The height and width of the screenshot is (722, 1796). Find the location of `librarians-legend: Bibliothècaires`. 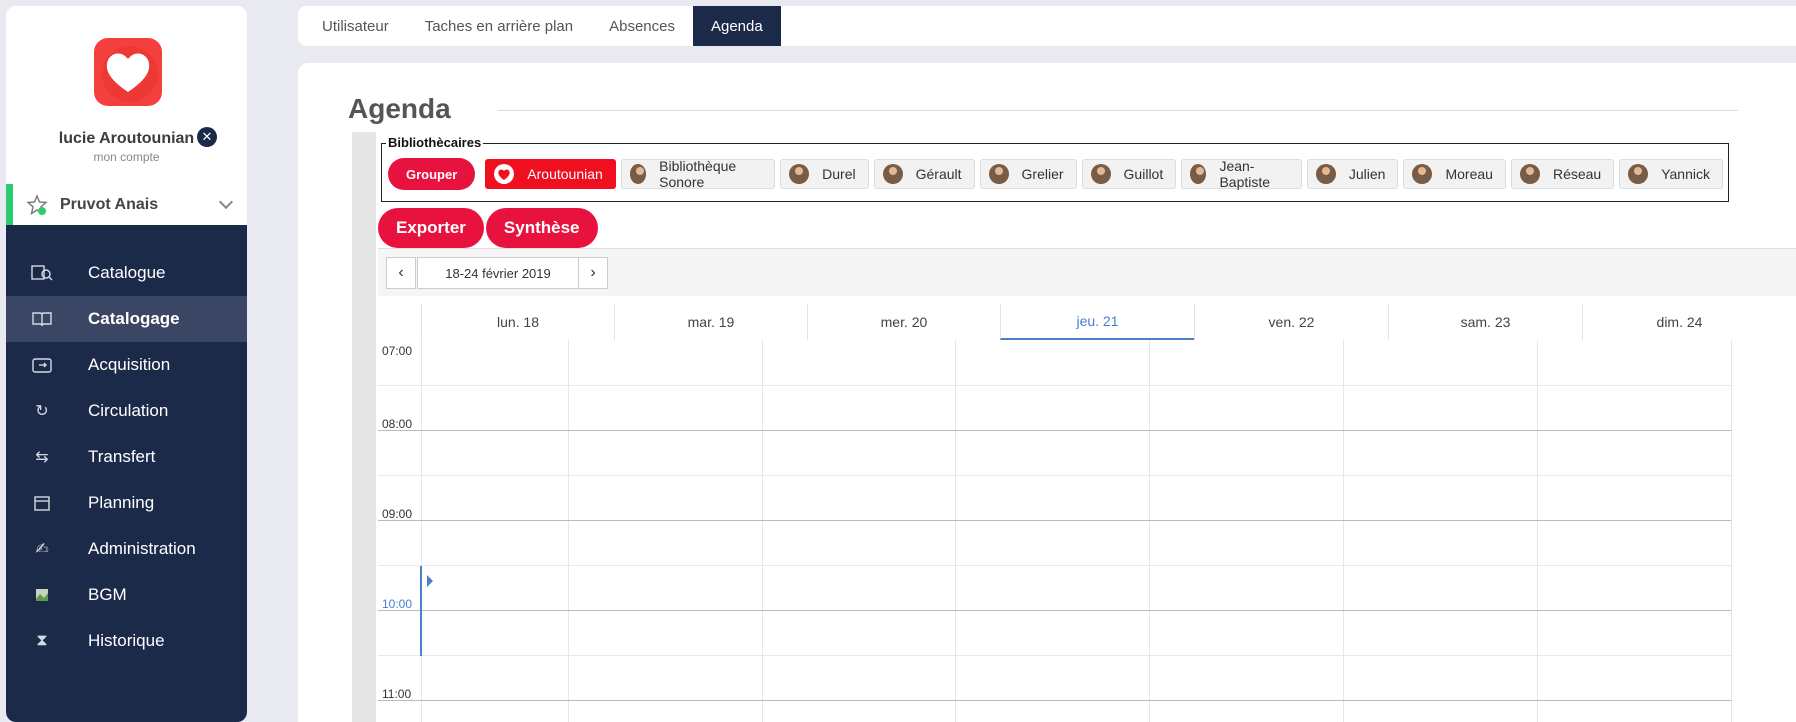

librarians-legend: Bibliothècaires is located at coordinates (435, 142).